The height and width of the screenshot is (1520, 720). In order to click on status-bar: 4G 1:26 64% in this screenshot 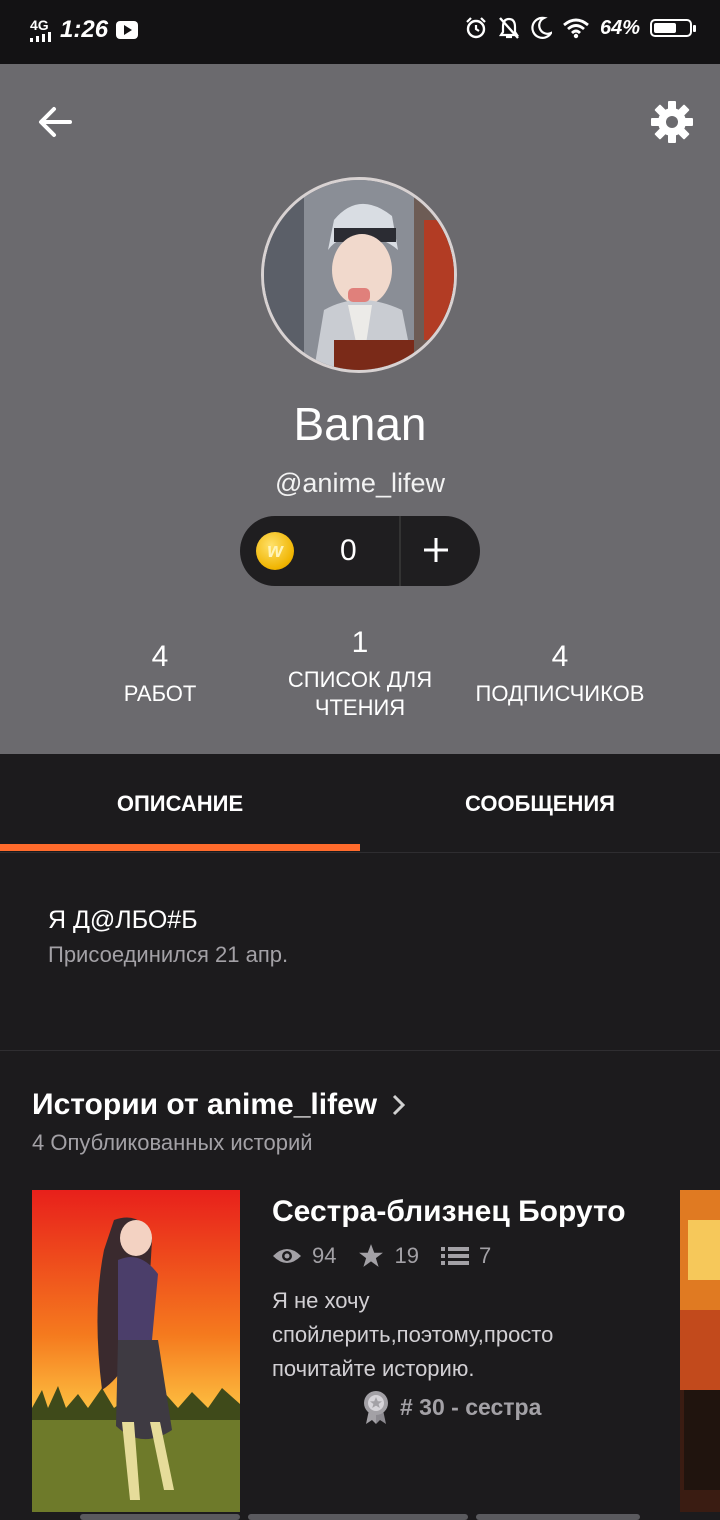, I will do `click(360, 32)`.